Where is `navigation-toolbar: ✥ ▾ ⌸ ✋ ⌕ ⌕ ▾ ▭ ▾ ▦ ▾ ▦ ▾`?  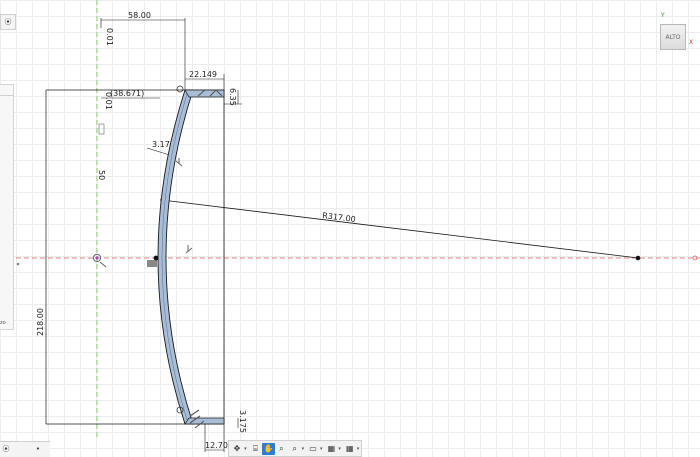
navigation-toolbar: ✥ ▾ ⌸ ✋ ⌕ ⌕ ▾ ▭ ▾ ▦ ▾ ▦ ▾ is located at coordinates (295, 448).